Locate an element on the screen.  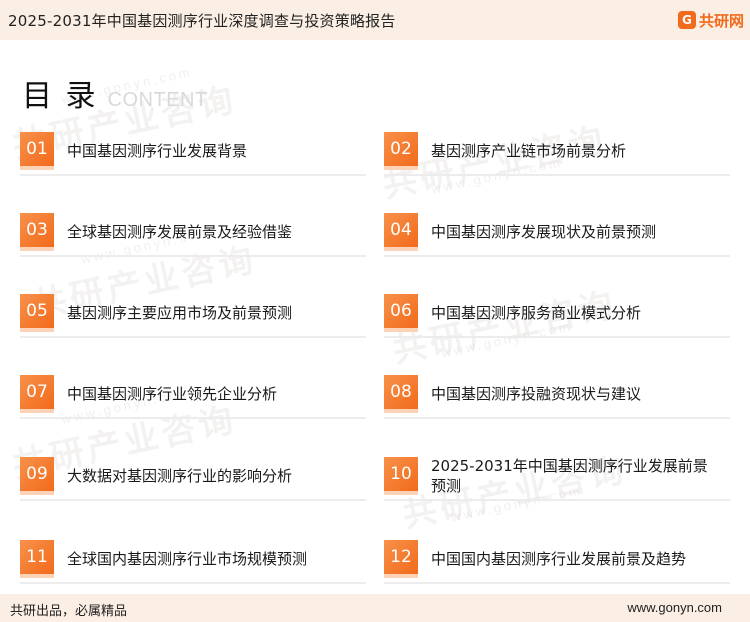
toc-item: 02 基因测序产业链市场前景分析 is located at coordinates (557, 154).